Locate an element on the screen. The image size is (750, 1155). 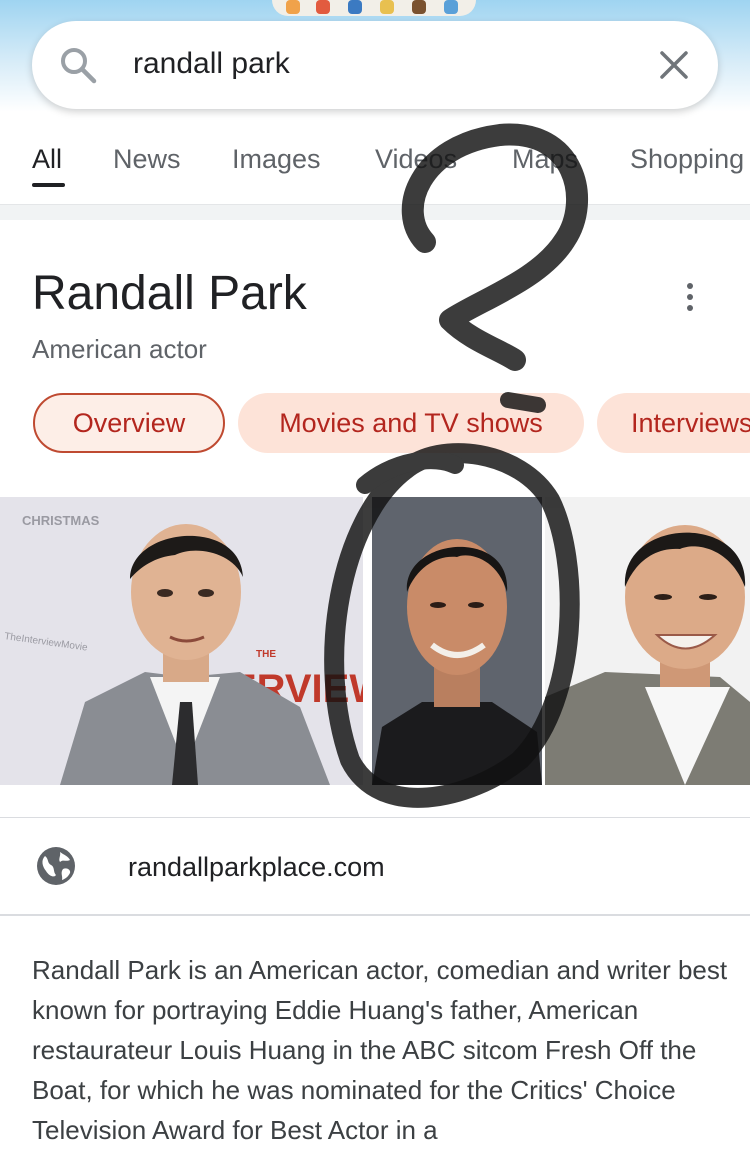
active-tab-indicator is located at coordinates (48, 185).